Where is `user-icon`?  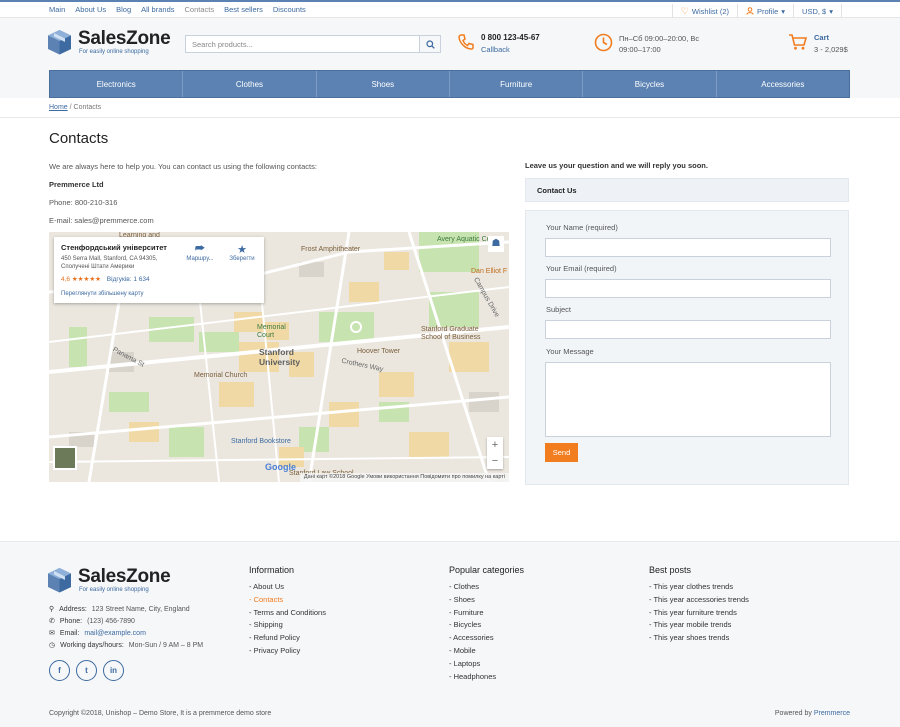
user-icon is located at coordinates (750, 11).